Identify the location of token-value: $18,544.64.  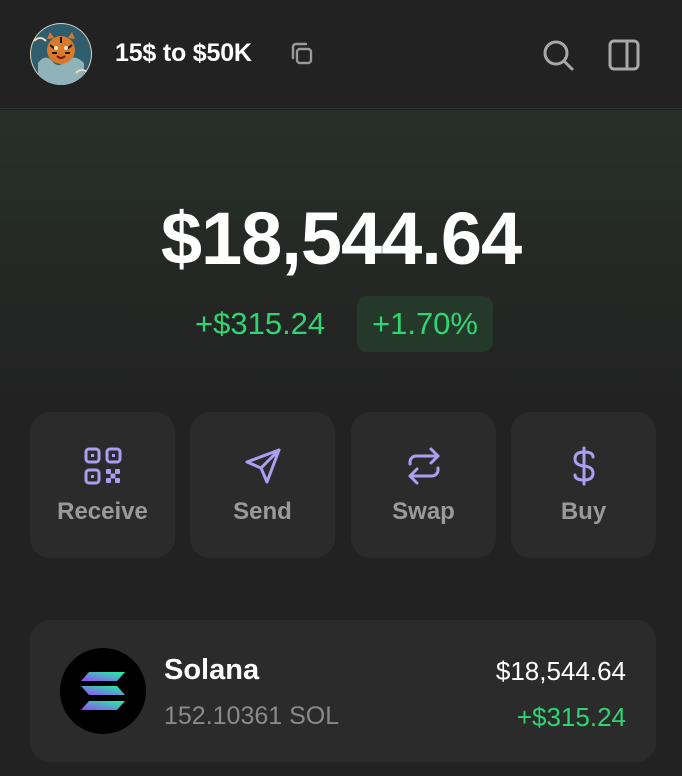
(560, 671).